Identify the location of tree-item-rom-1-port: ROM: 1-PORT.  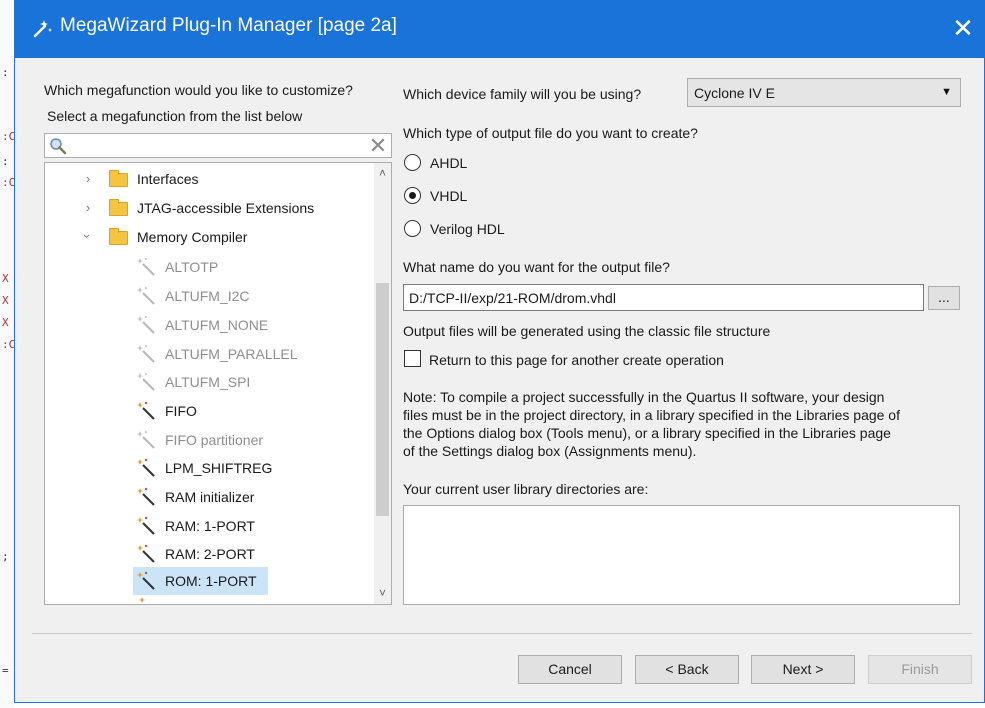
(200, 581).